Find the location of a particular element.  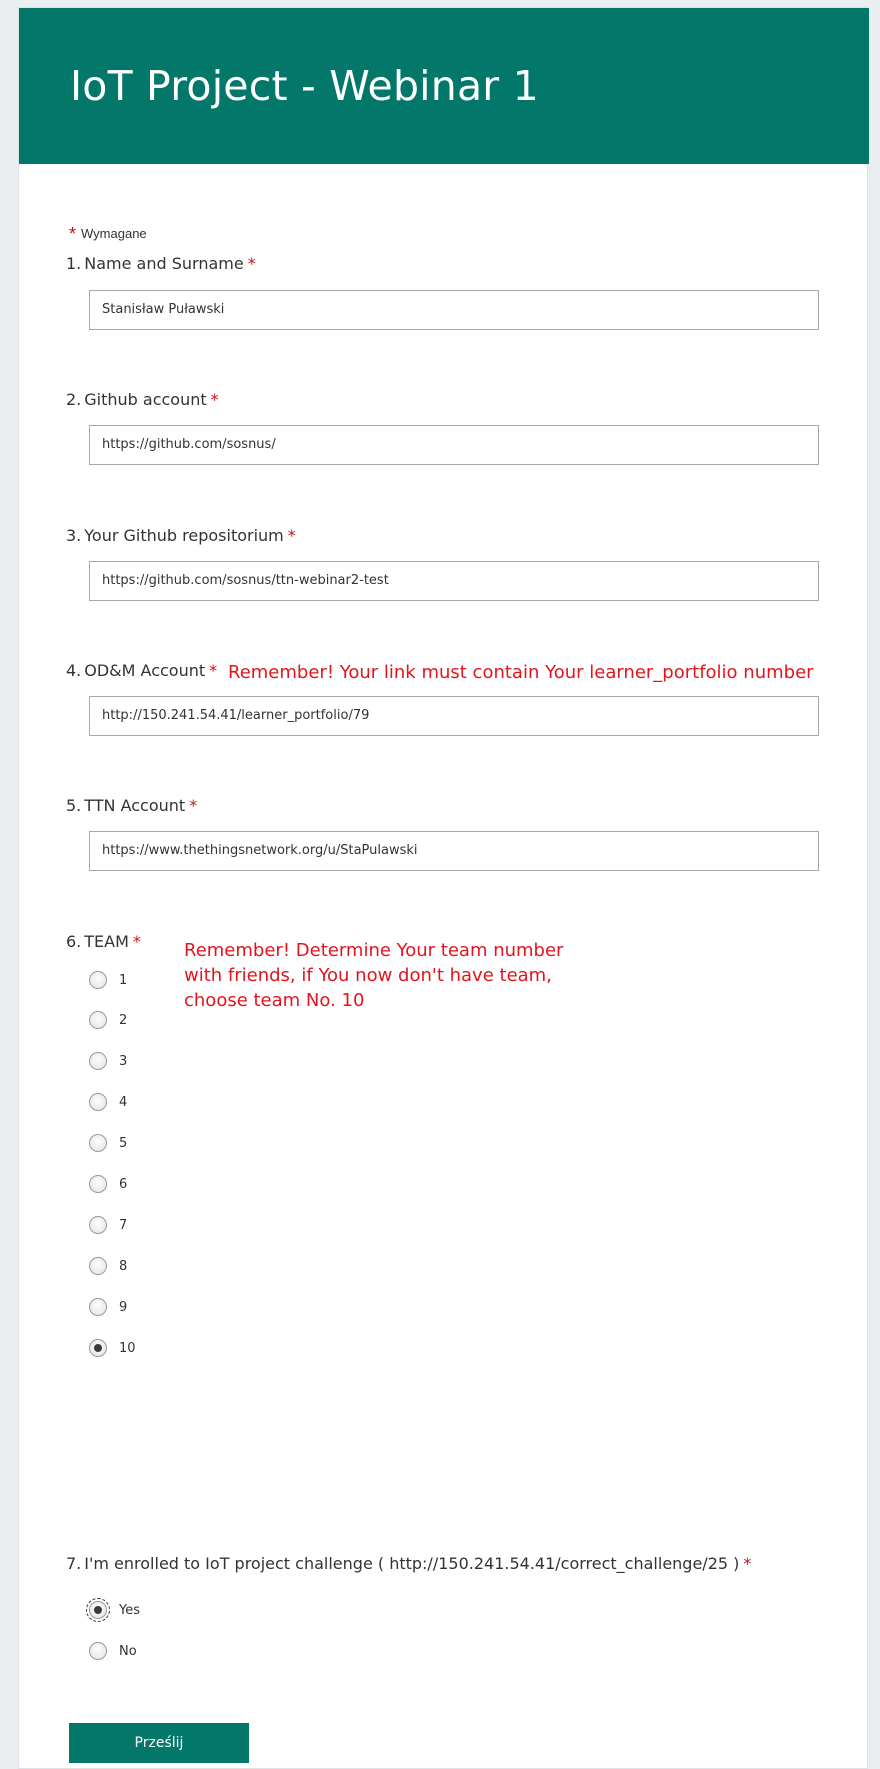

required-text: Wymagane is located at coordinates (114, 233).